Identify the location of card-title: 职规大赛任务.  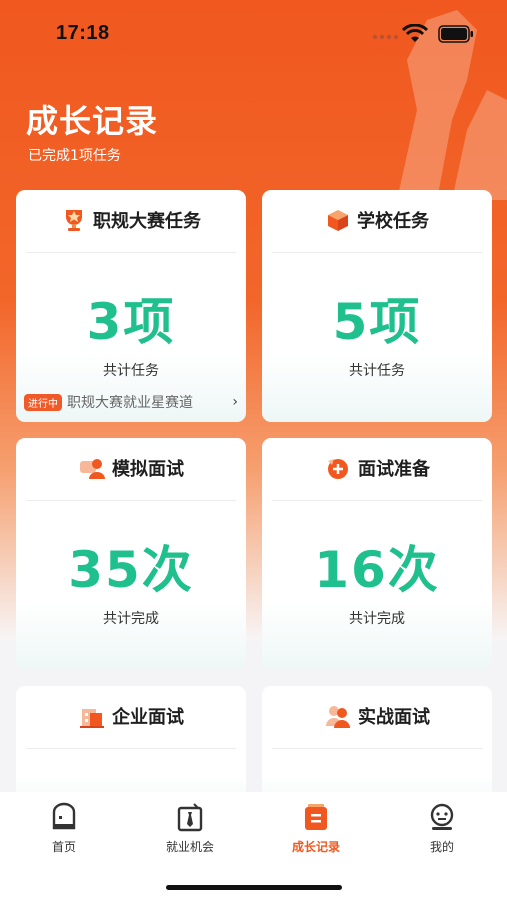
(147, 221).